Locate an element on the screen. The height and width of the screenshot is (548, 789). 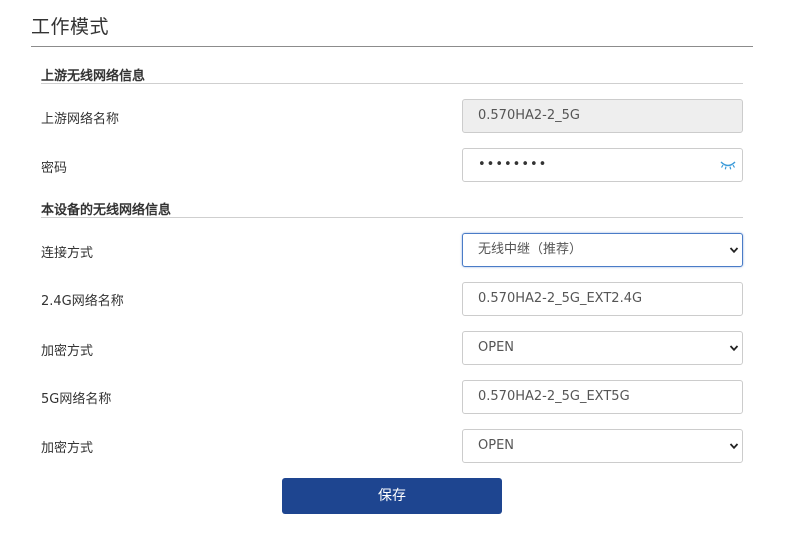
ssid-24g-value: 0.570HA2-2_5G_EXT2.4G is located at coordinates (560, 298).